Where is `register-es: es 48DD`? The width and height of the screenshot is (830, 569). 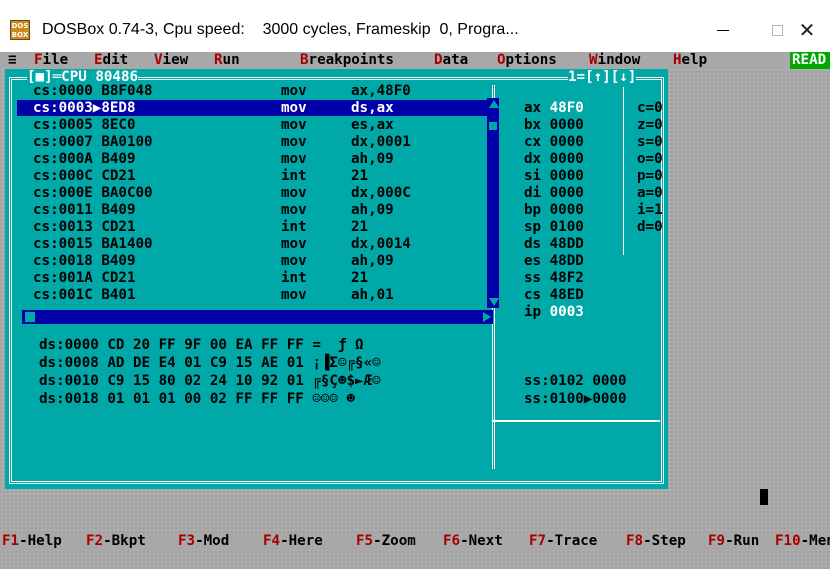 register-es: es 48DD is located at coordinates (554, 261).